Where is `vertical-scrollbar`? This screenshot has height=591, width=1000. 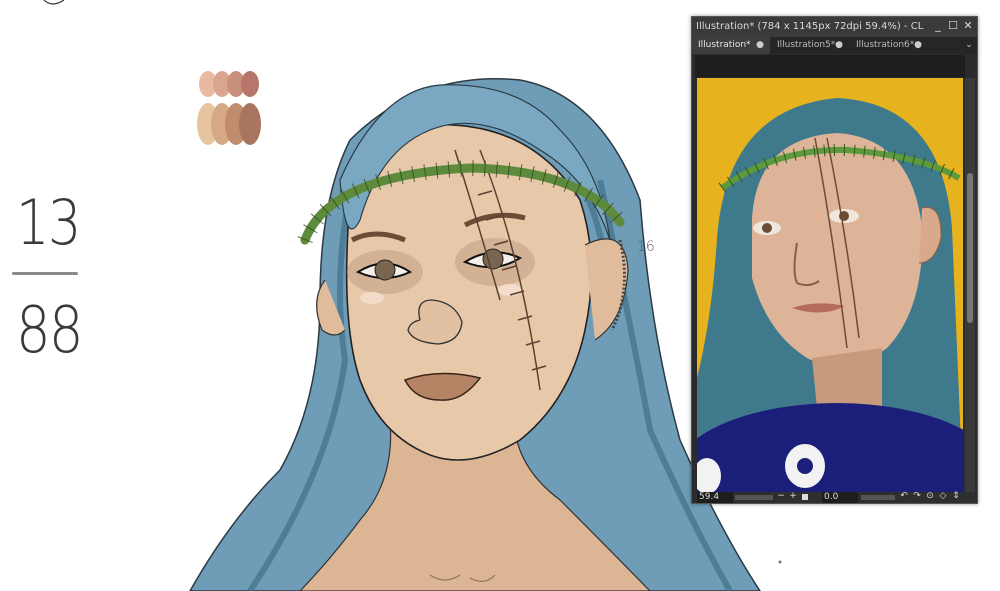
vertical-scrollbar is located at coordinates (970, 285).